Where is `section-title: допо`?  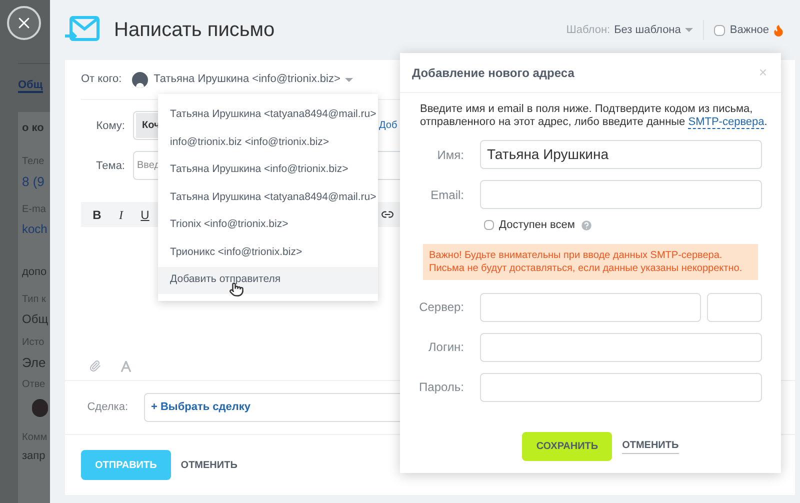 section-title: допо is located at coordinates (35, 272).